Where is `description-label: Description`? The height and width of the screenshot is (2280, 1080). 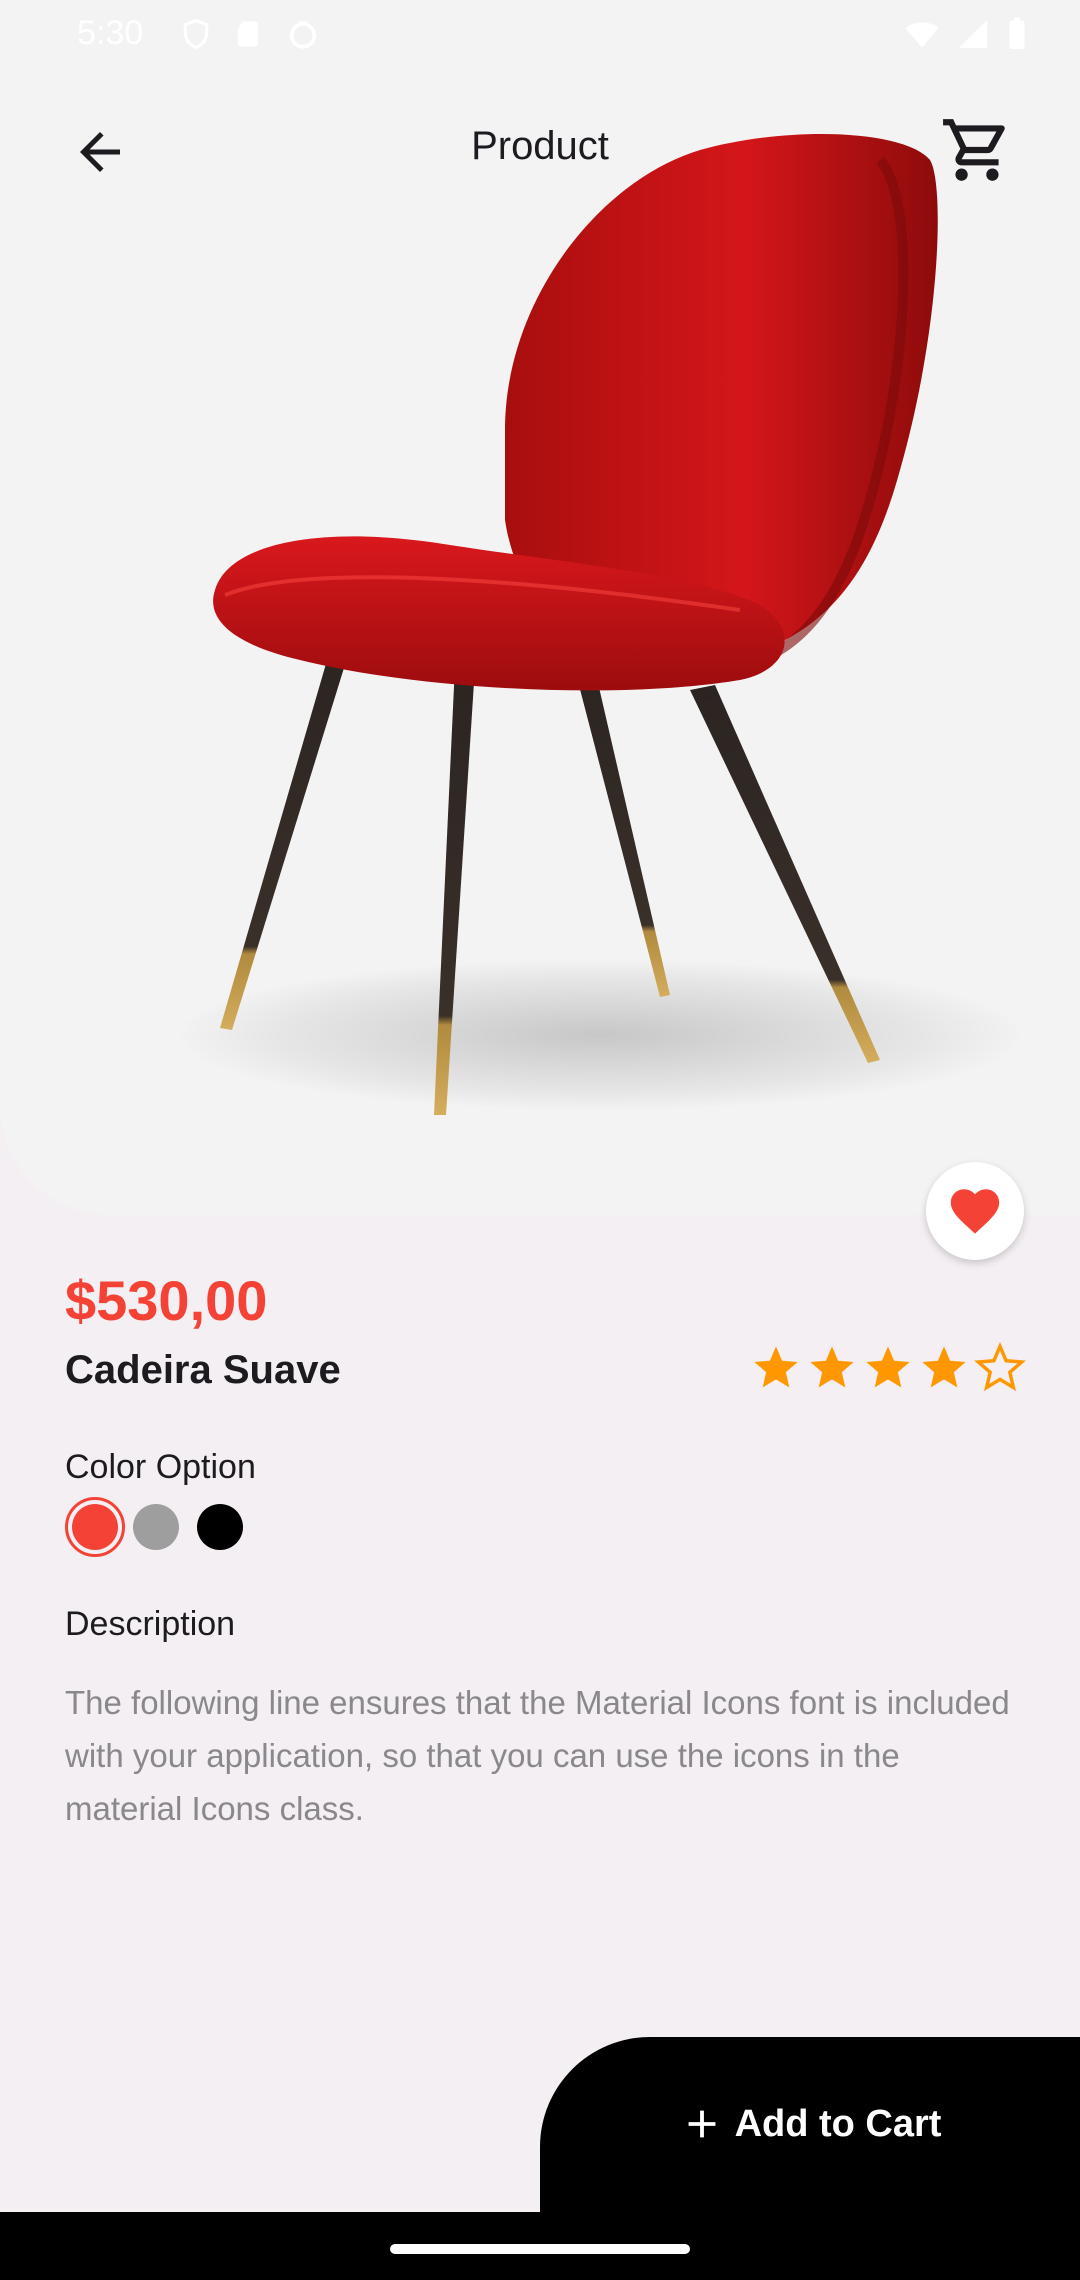 description-label: Description is located at coordinates (150, 1624).